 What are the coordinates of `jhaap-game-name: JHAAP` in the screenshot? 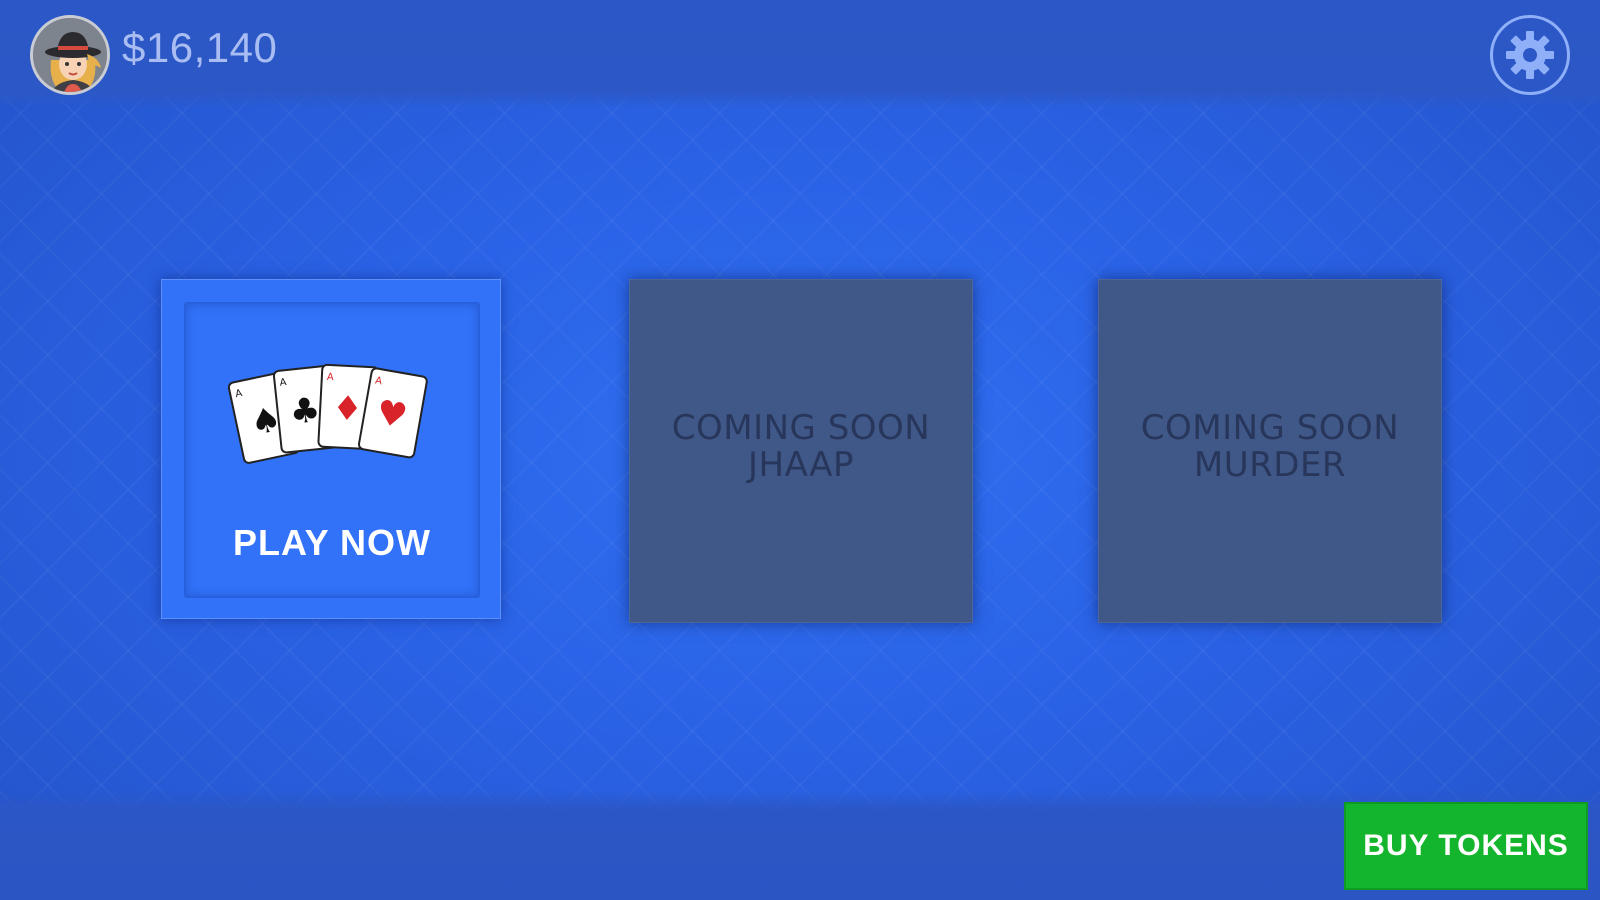 It's located at (801, 465).